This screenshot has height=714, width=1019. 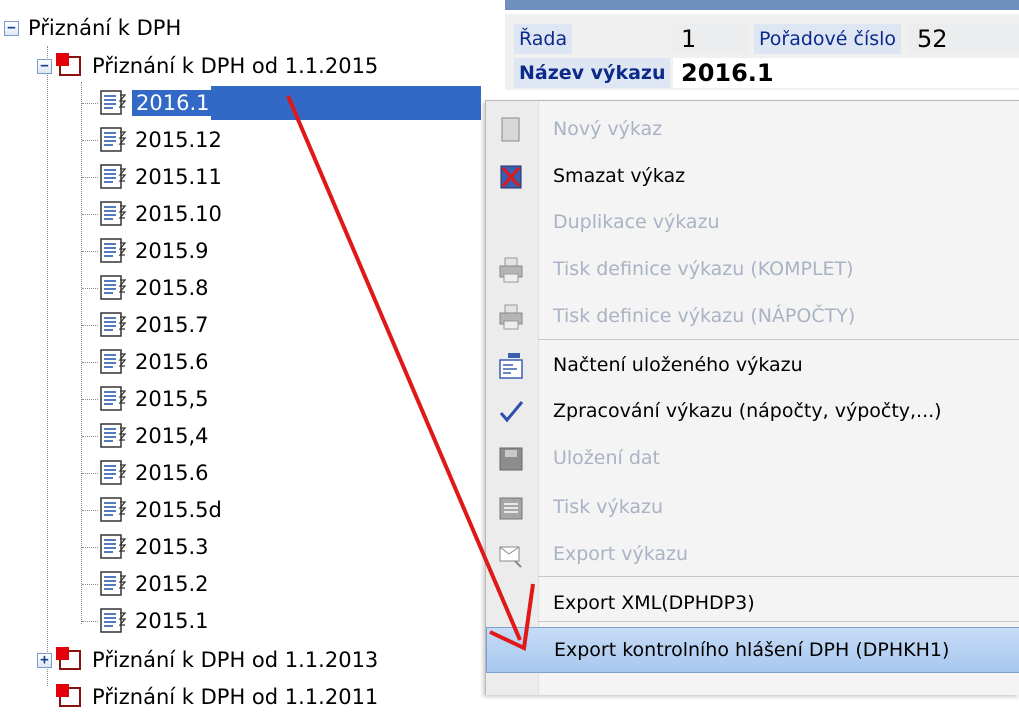 I want to click on tree-node-report: 2015,4, so click(x=146, y=436).